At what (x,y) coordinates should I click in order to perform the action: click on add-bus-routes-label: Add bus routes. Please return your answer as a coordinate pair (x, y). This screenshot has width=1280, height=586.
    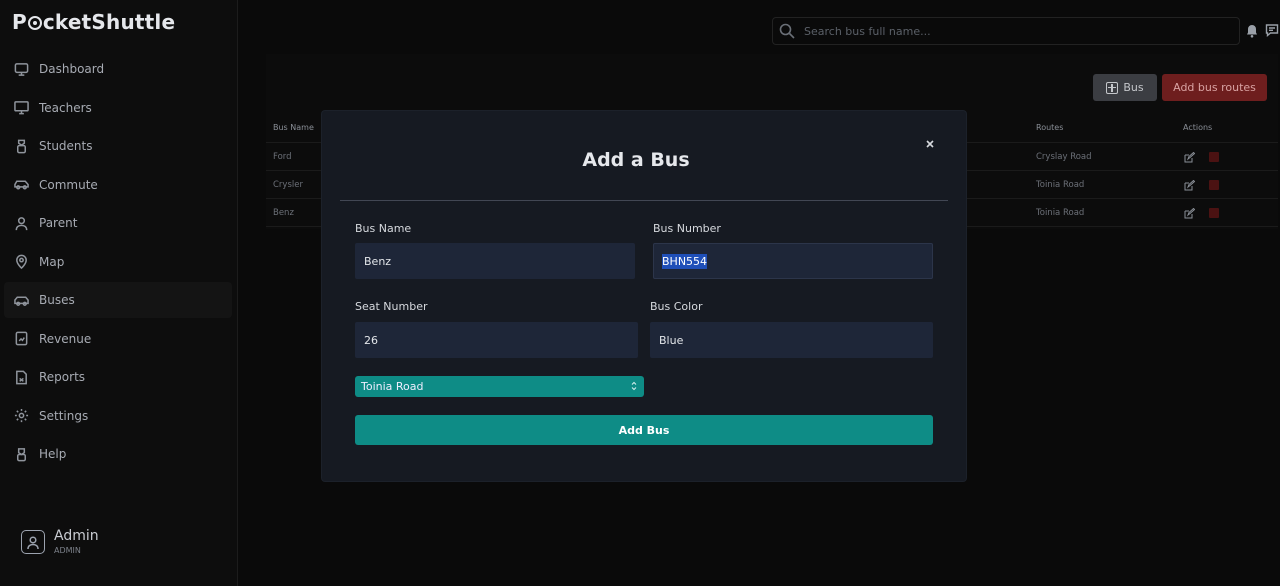
    Looking at the image, I should click on (1214, 87).